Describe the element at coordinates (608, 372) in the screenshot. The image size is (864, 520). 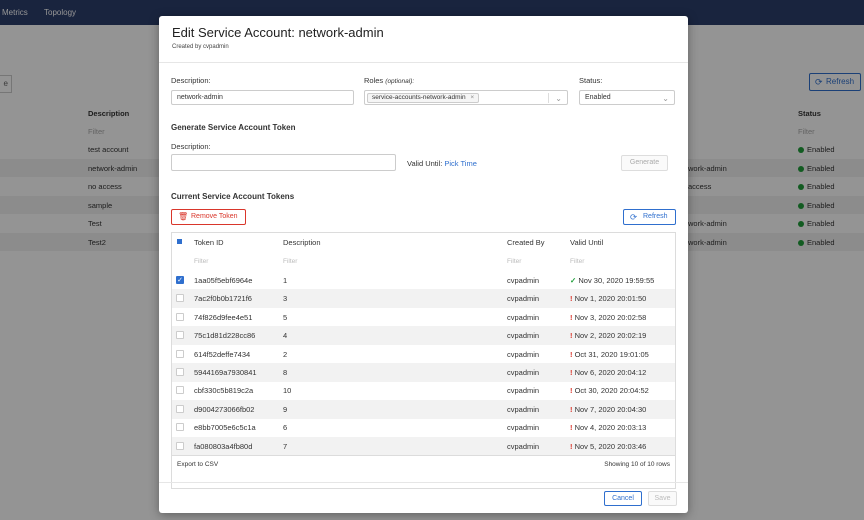
I see `row-valid-until: ! Nov 6, 2020 20:04:12` at that location.